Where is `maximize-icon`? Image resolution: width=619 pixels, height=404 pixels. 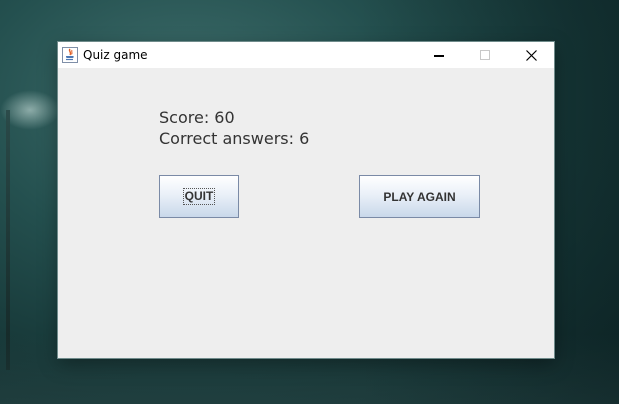
maximize-icon is located at coordinates (485, 55).